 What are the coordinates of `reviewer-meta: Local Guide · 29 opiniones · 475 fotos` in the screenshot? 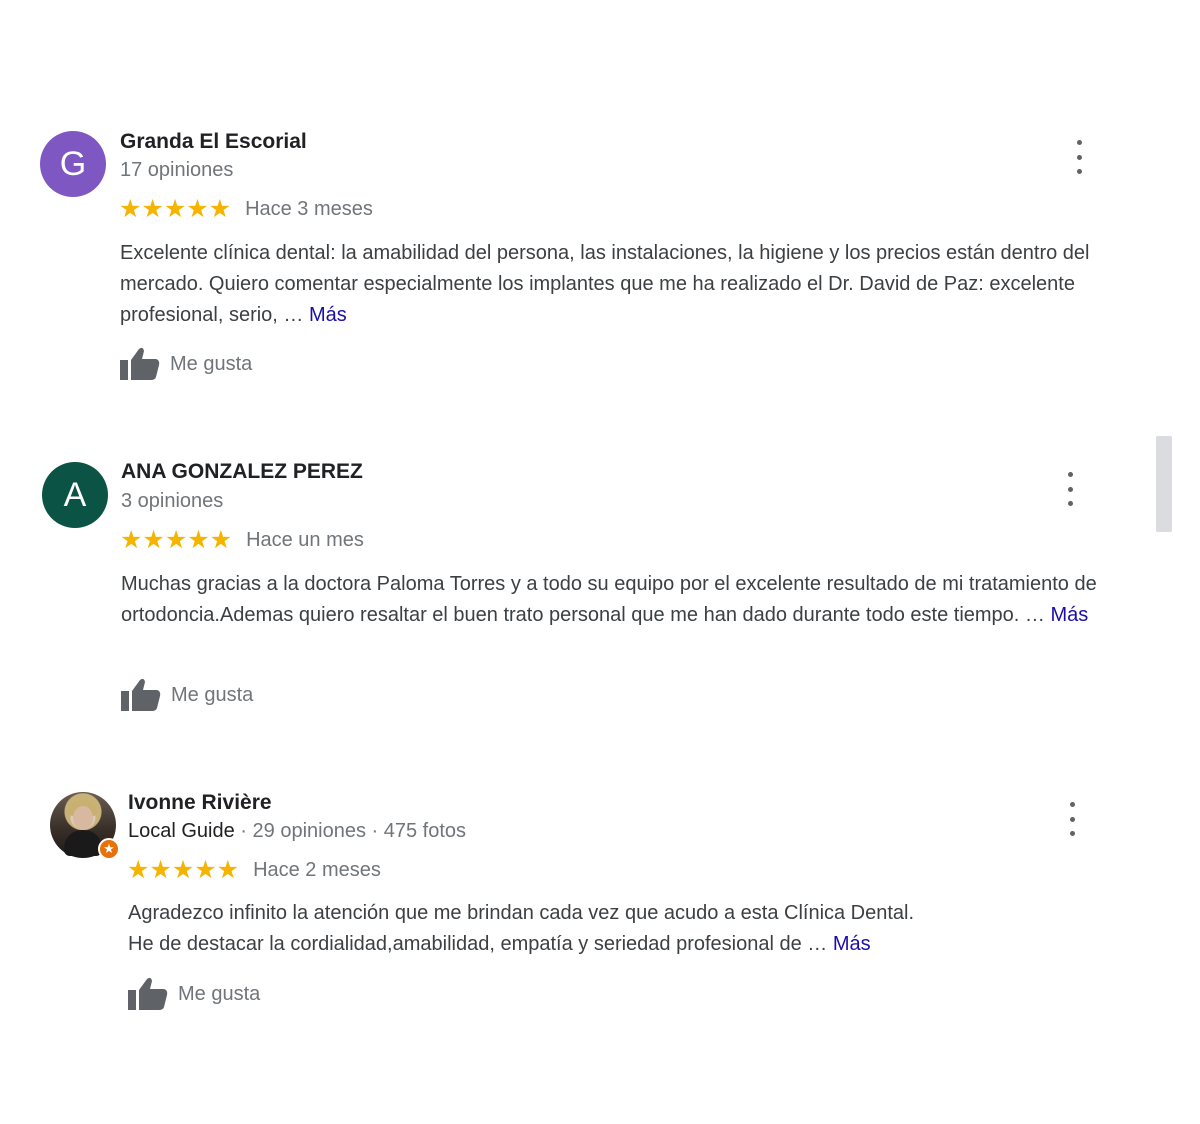 It's located at (297, 831).